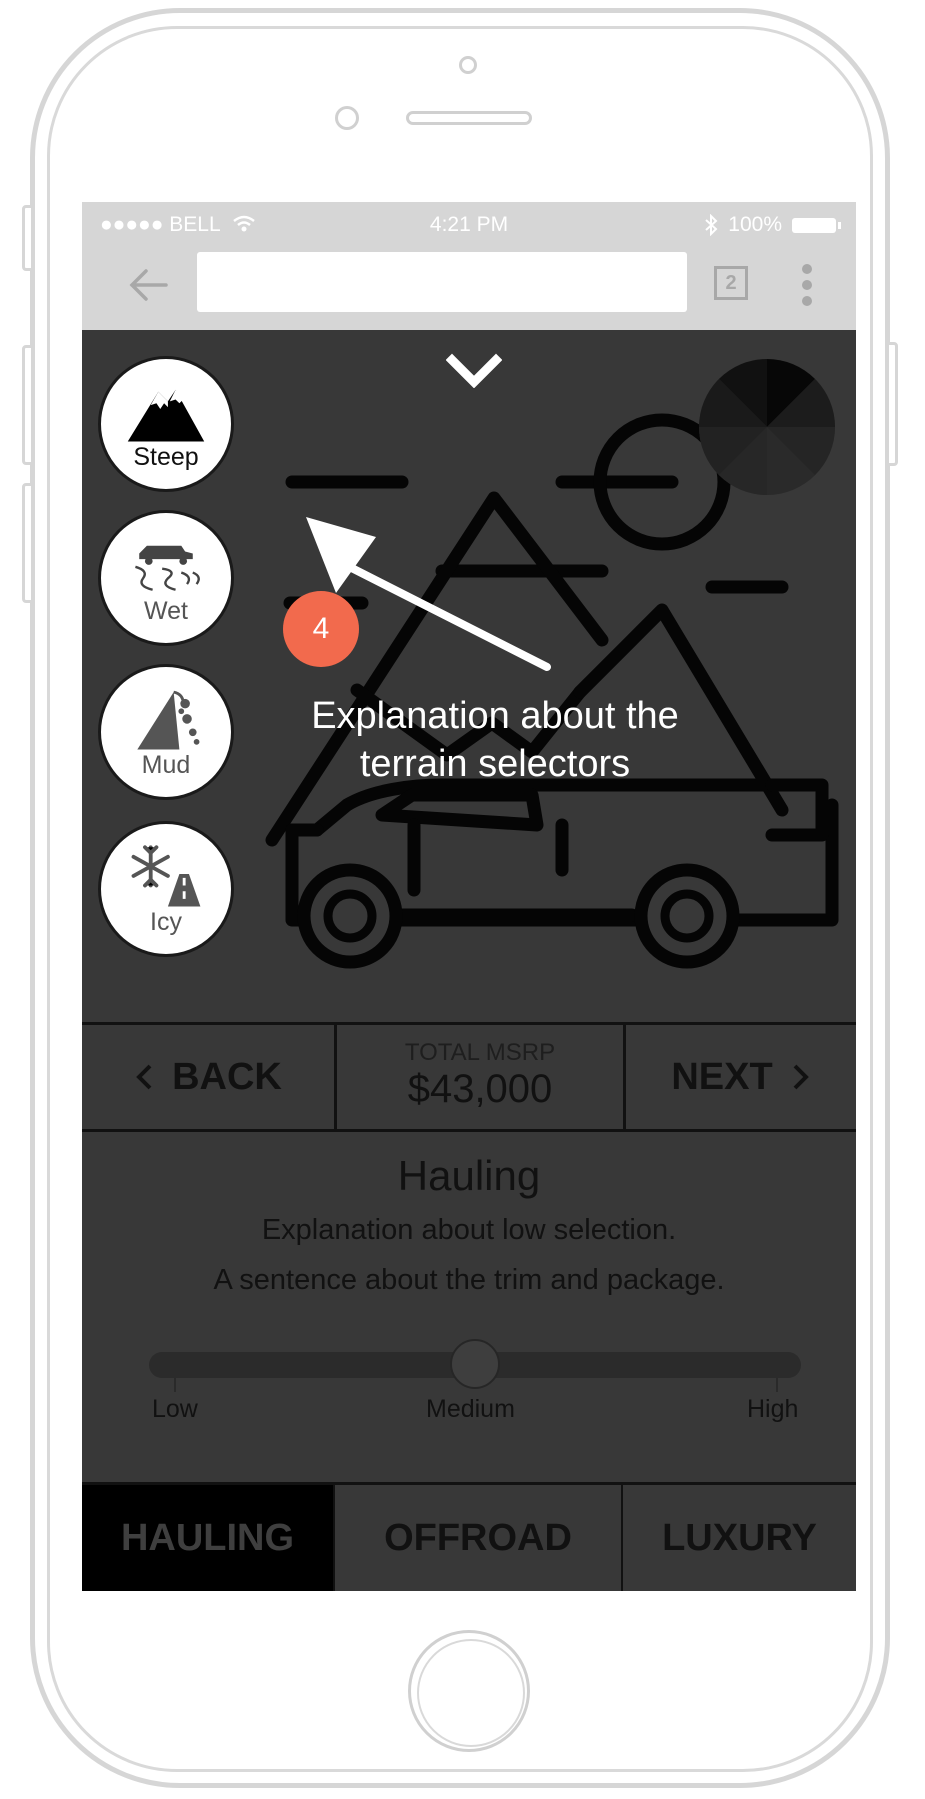 This screenshot has width=925, height=1799. What do you see at coordinates (777, 1385) in the screenshot?
I see `slider-tick-high` at bounding box center [777, 1385].